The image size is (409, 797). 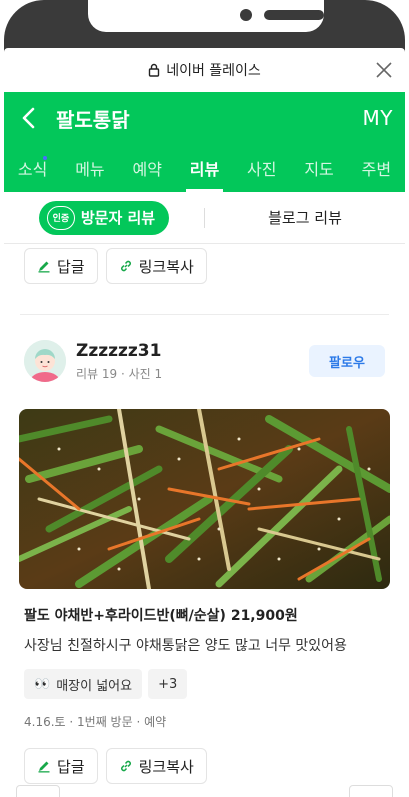 I want to click on previous-review-actions: 답글 링크복사, so click(x=204, y=266).